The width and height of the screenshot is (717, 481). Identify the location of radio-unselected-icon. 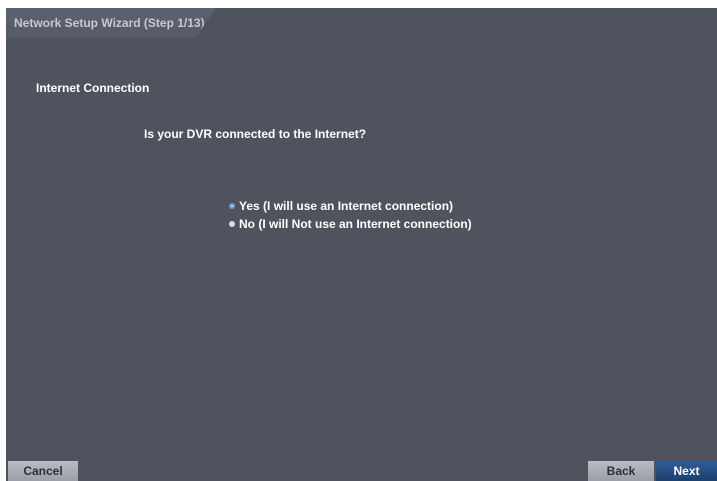
(232, 224).